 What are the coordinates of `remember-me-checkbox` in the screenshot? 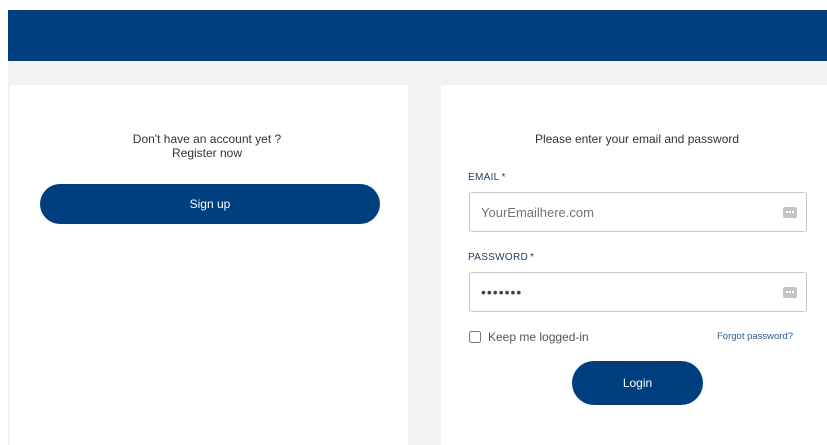 It's located at (475, 337).